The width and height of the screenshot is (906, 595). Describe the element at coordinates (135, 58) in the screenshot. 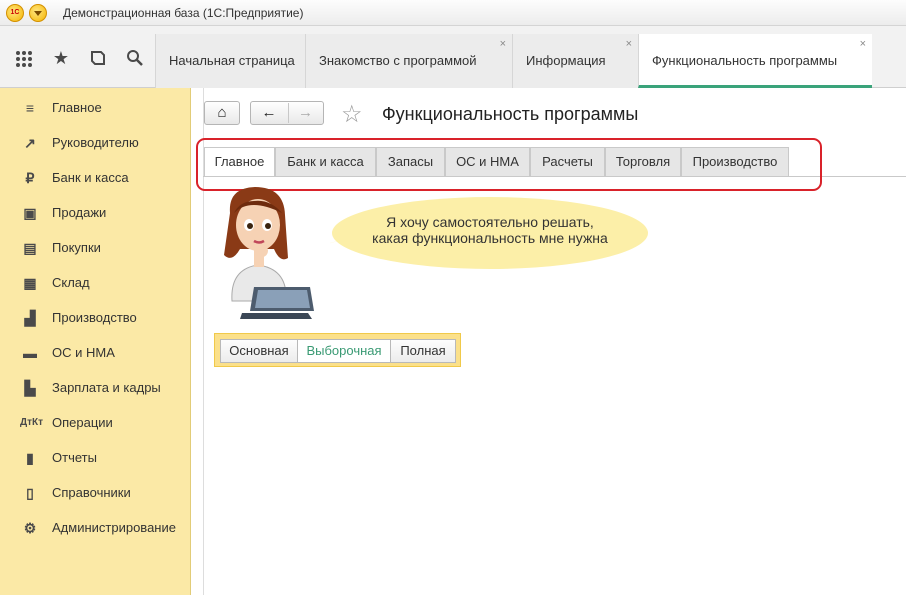

I see `search-icon` at that location.